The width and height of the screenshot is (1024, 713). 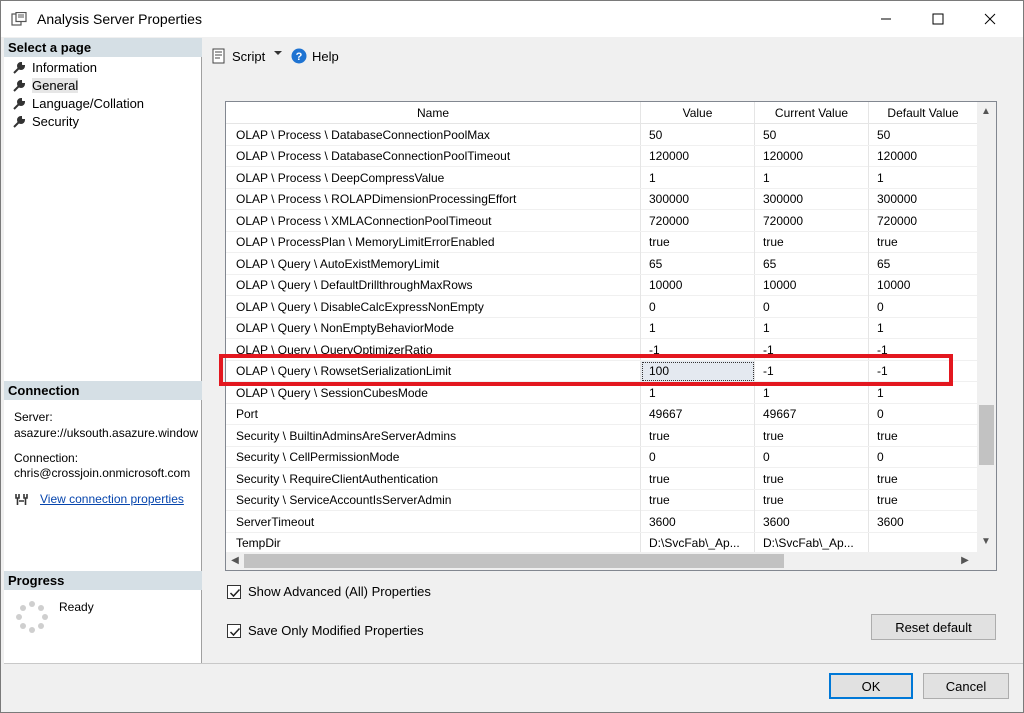 I want to click on property-value-cell: 10000, so click(x=698, y=285).